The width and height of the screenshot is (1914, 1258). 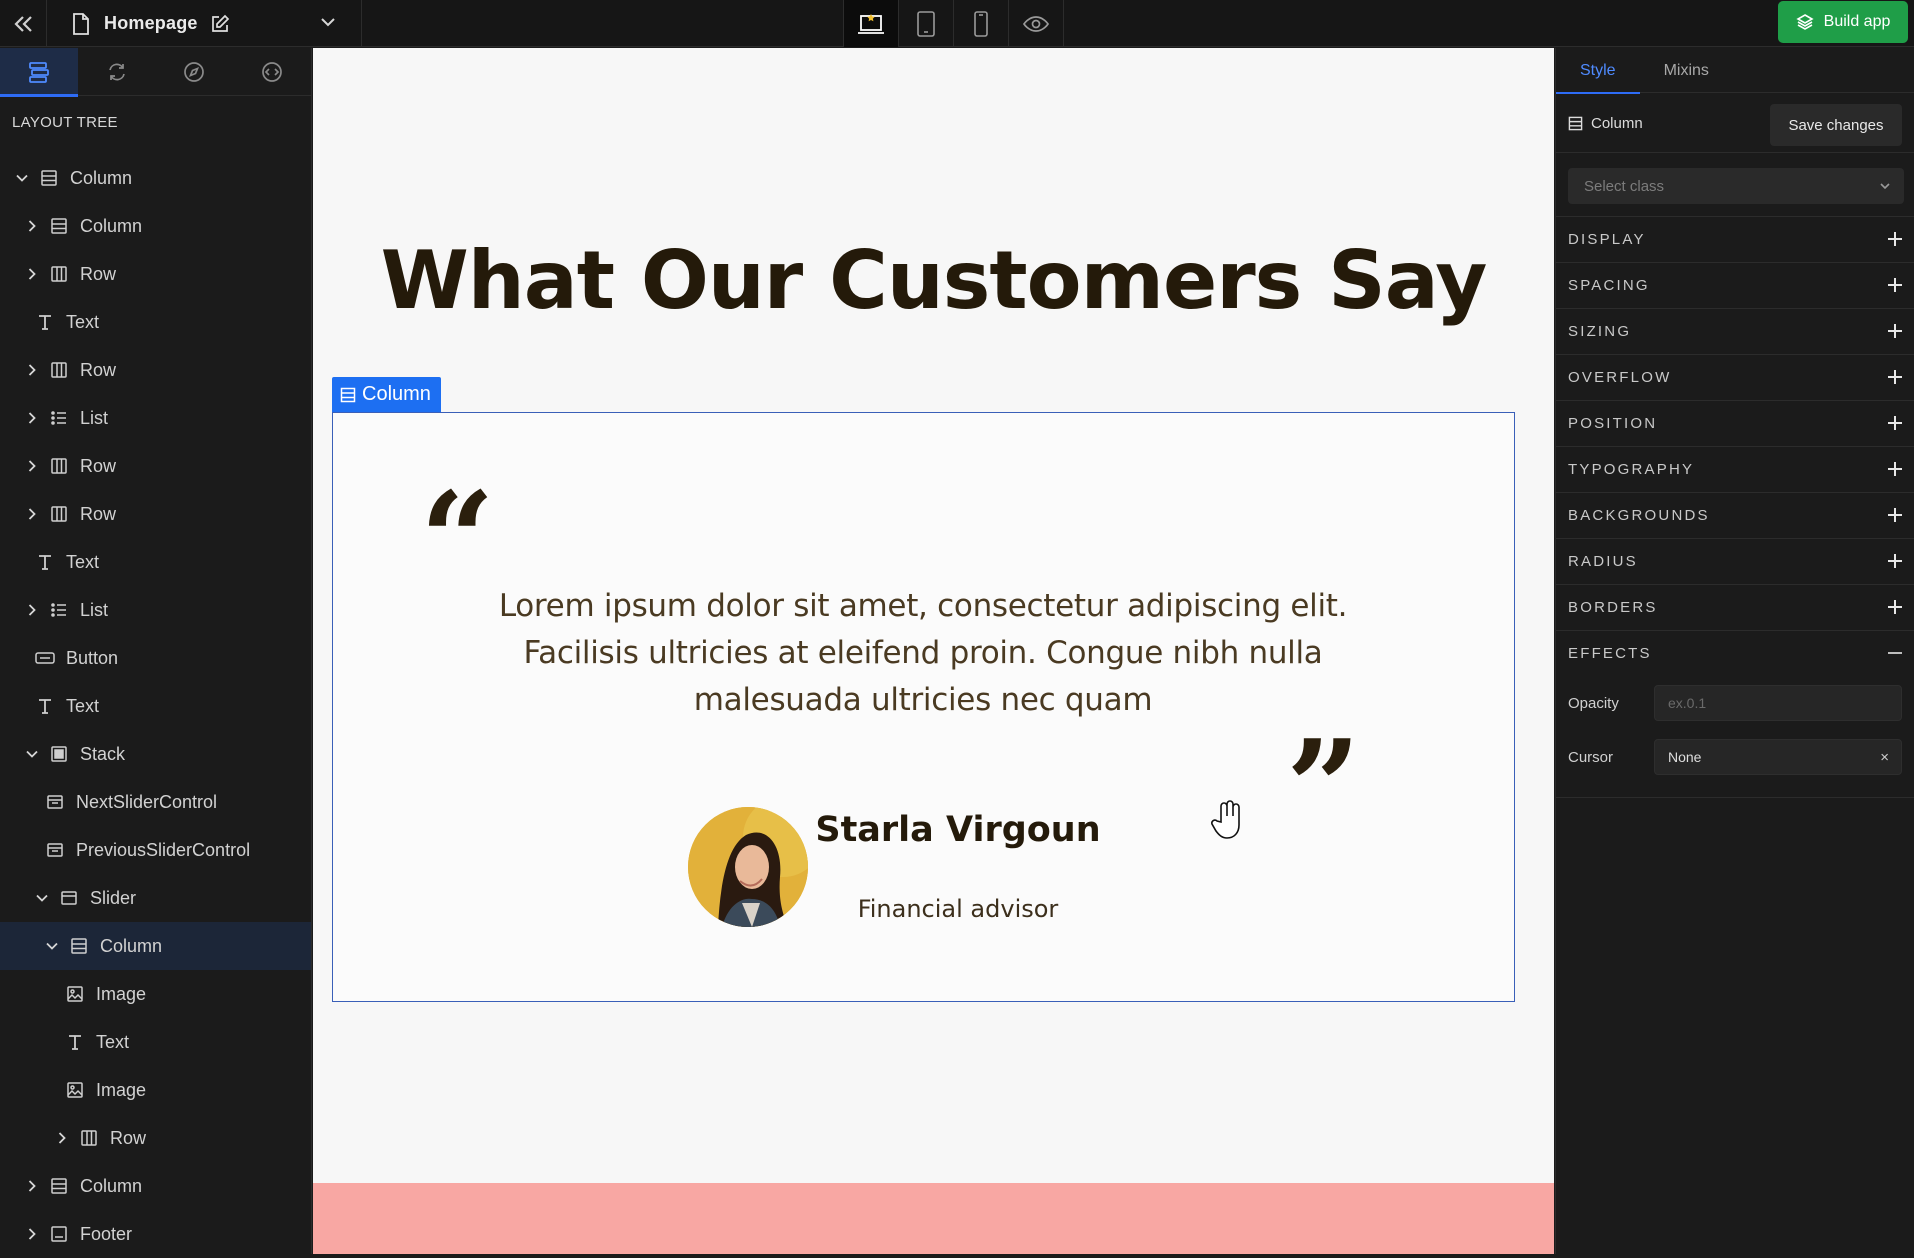 What do you see at coordinates (1735, 423) in the screenshot?
I see `section-position: POSITION` at bounding box center [1735, 423].